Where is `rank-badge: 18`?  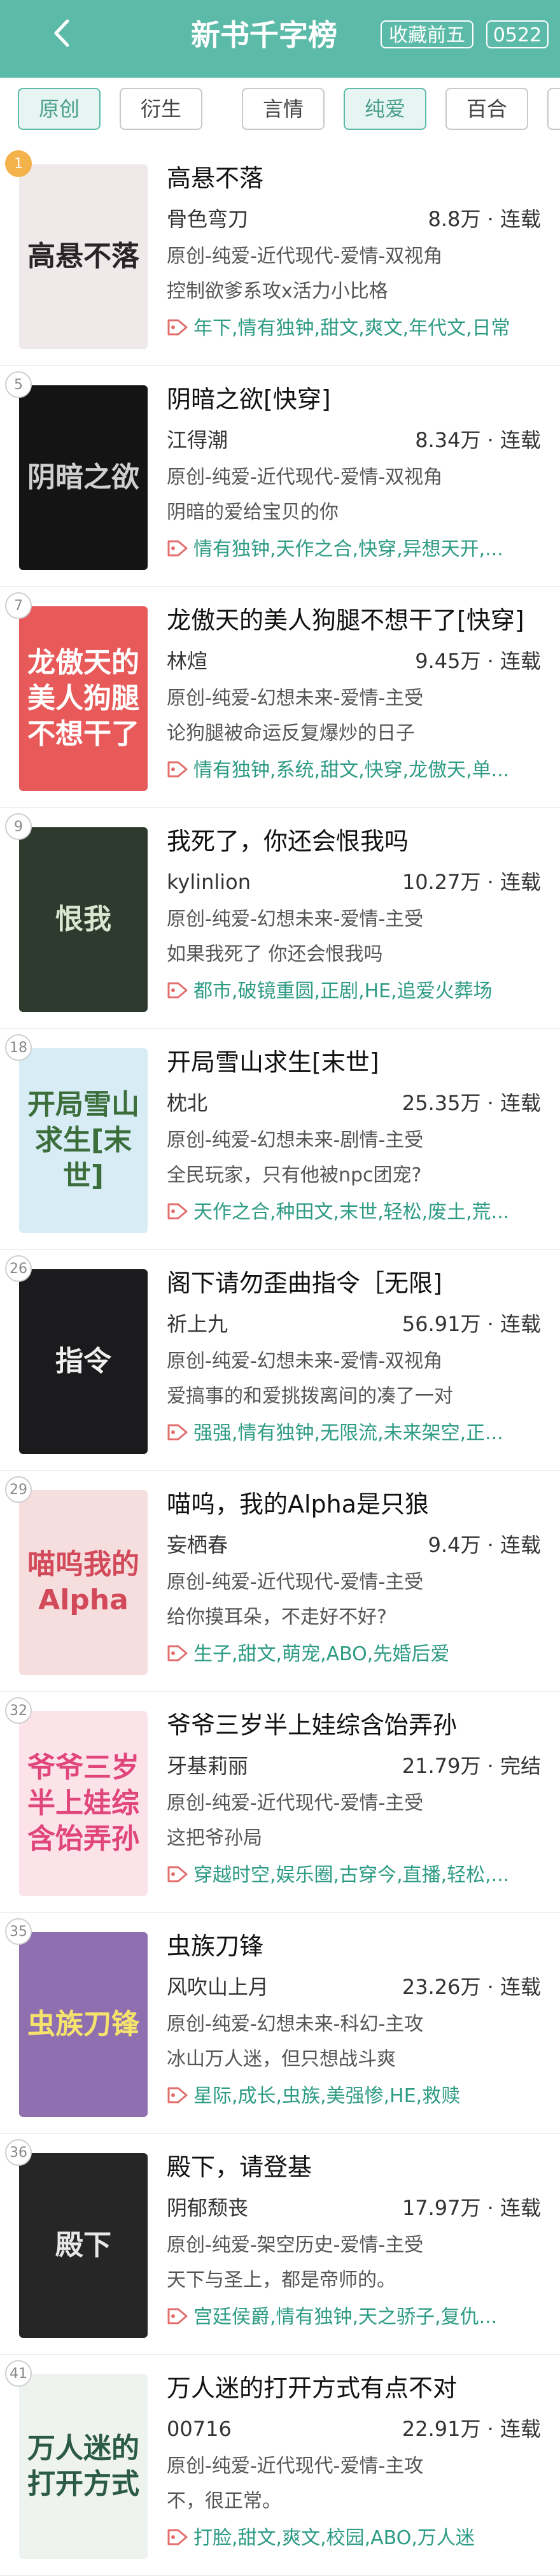
rank-badge: 18 is located at coordinates (18, 1047).